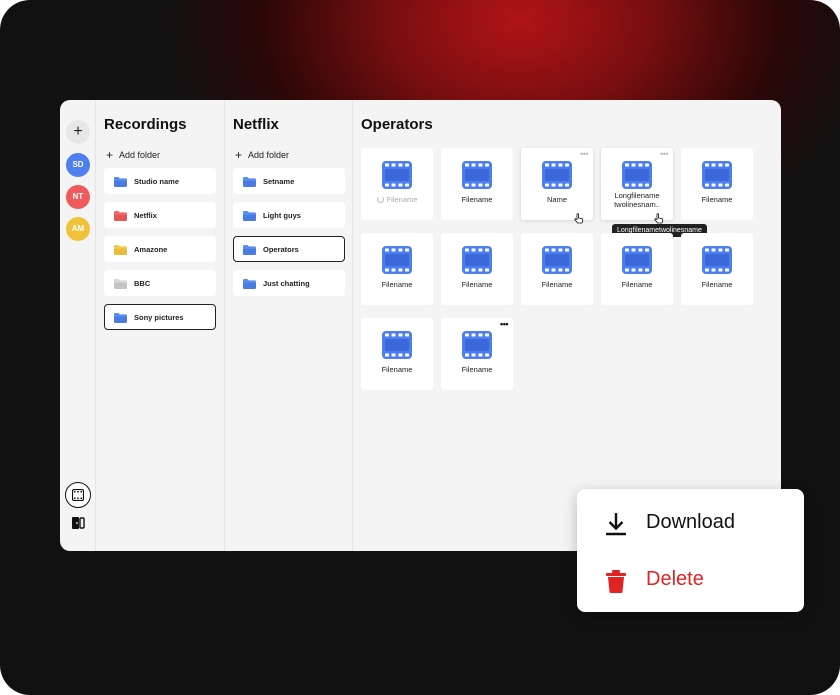 The height and width of the screenshot is (695, 840). I want to click on file-tile: Longfilename twolinesnam.. •••, so click(637, 186).